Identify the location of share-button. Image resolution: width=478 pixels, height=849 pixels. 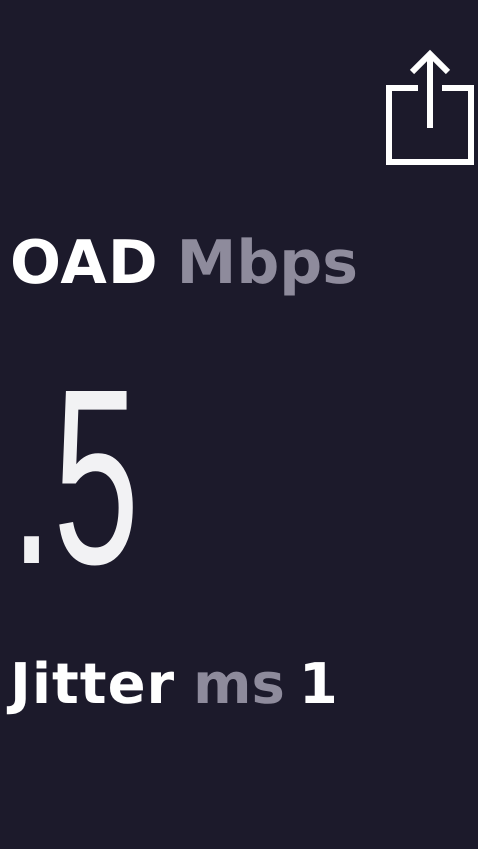
(430, 108).